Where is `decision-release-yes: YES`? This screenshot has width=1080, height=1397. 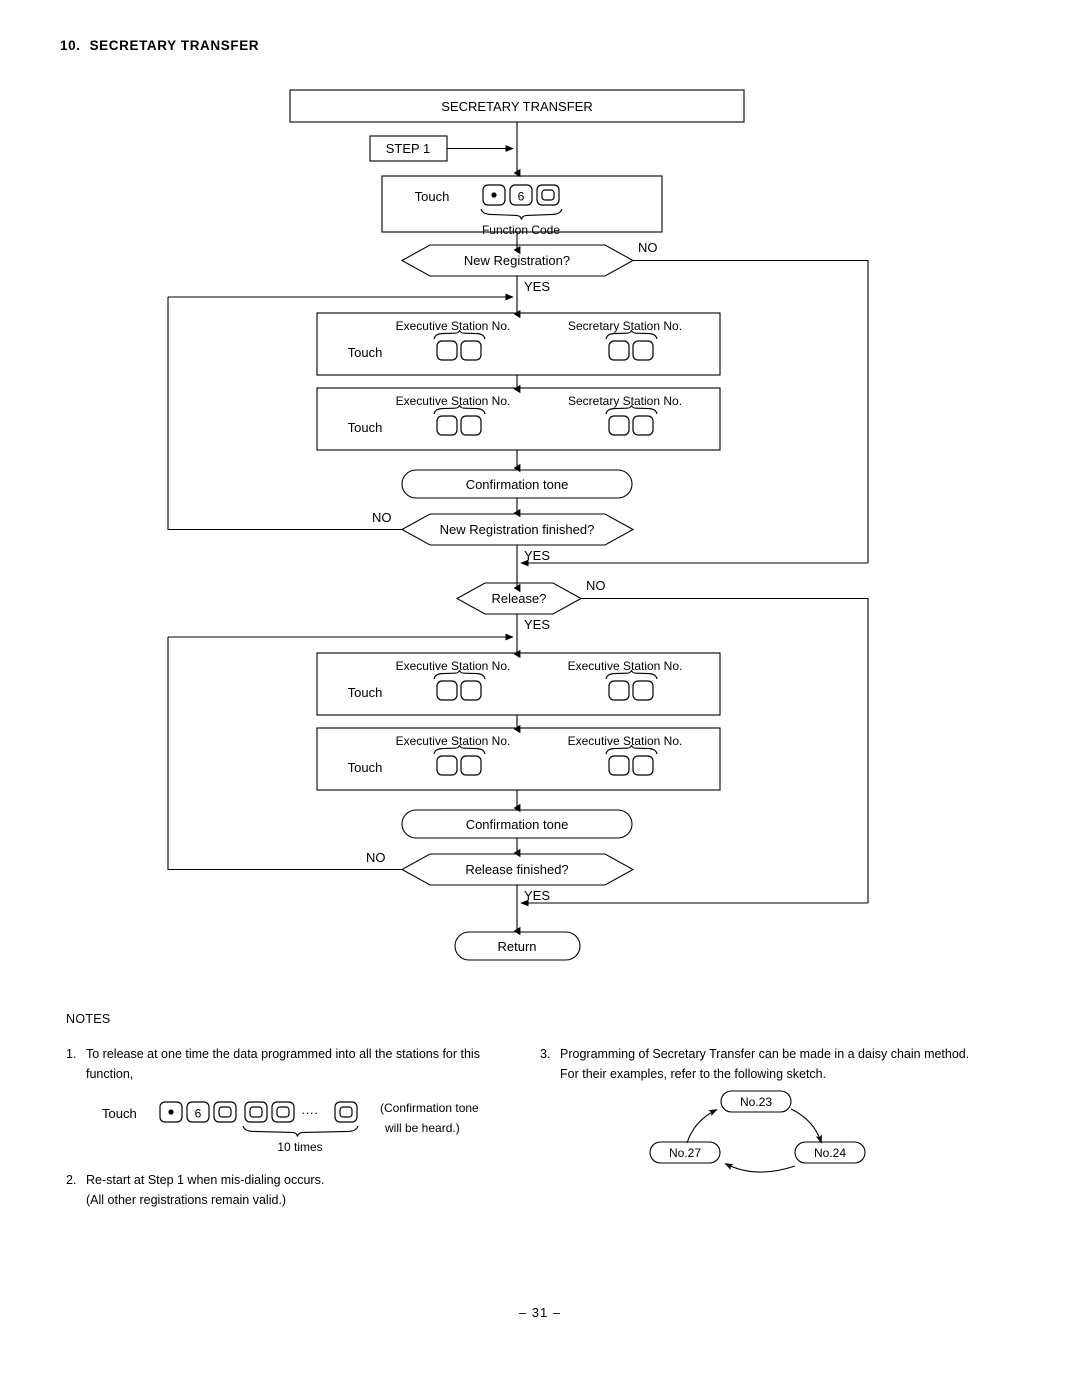 decision-release-yes: YES is located at coordinates (537, 624).